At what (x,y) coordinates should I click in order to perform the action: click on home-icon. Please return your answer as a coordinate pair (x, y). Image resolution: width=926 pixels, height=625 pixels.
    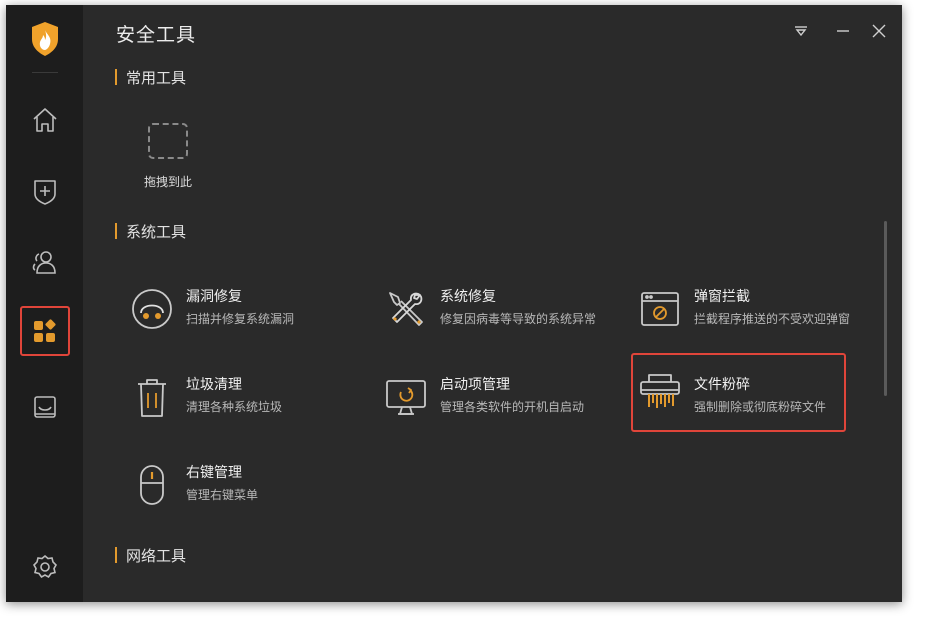
    Looking at the image, I should click on (45, 120).